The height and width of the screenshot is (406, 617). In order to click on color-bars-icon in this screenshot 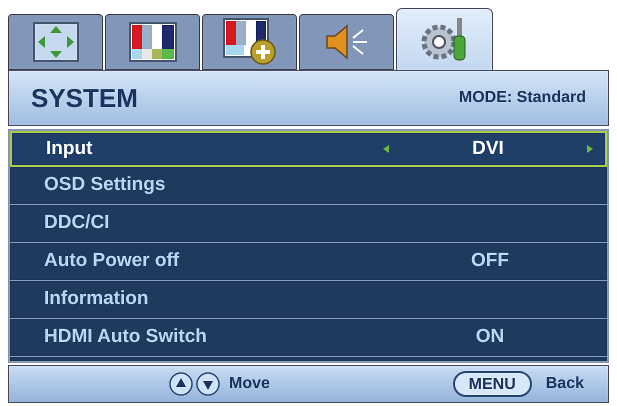, I will do `click(152, 42)`.